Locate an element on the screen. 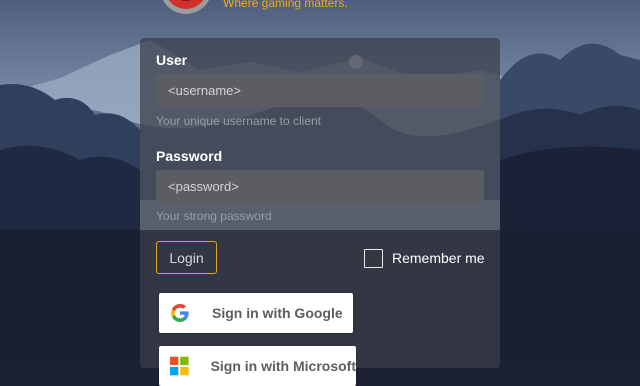 The image size is (640, 386). password-input is located at coordinates (320, 186).